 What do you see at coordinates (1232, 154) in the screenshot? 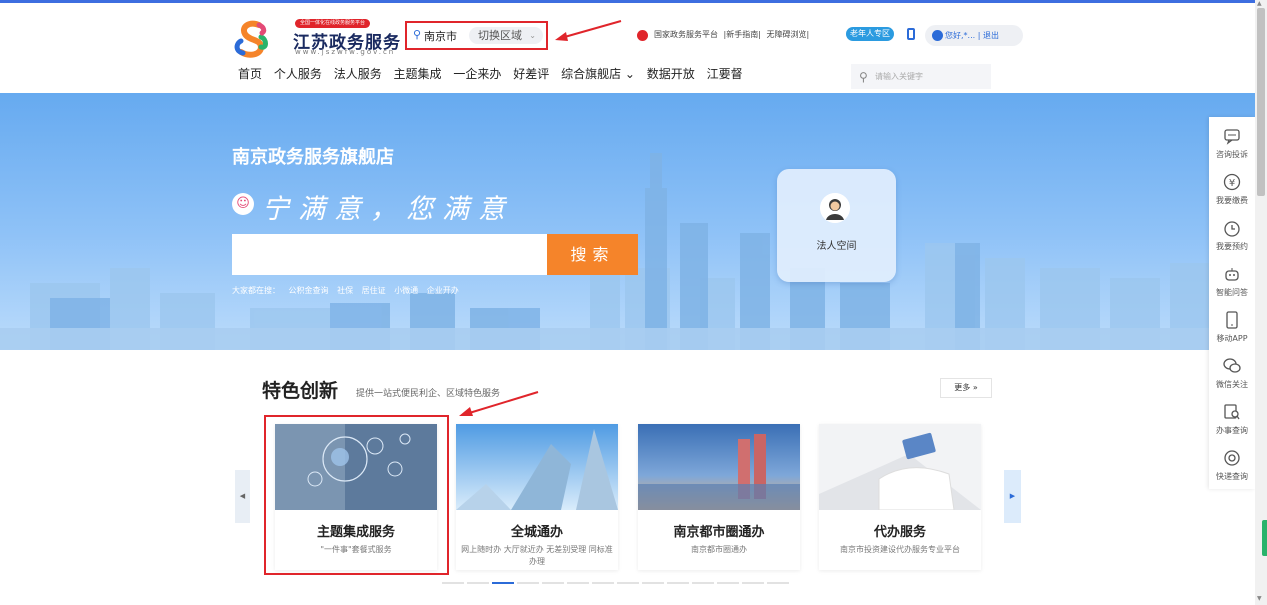
I see `sidebar-item-label: 咨询投诉` at bounding box center [1232, 154].